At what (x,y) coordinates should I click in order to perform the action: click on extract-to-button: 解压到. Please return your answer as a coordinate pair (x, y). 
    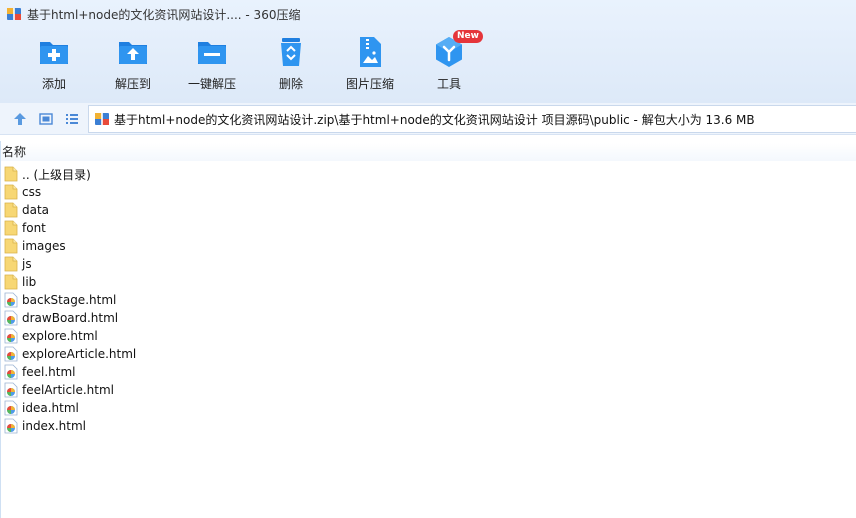
    Looking at the image, I should click on (133, 65).